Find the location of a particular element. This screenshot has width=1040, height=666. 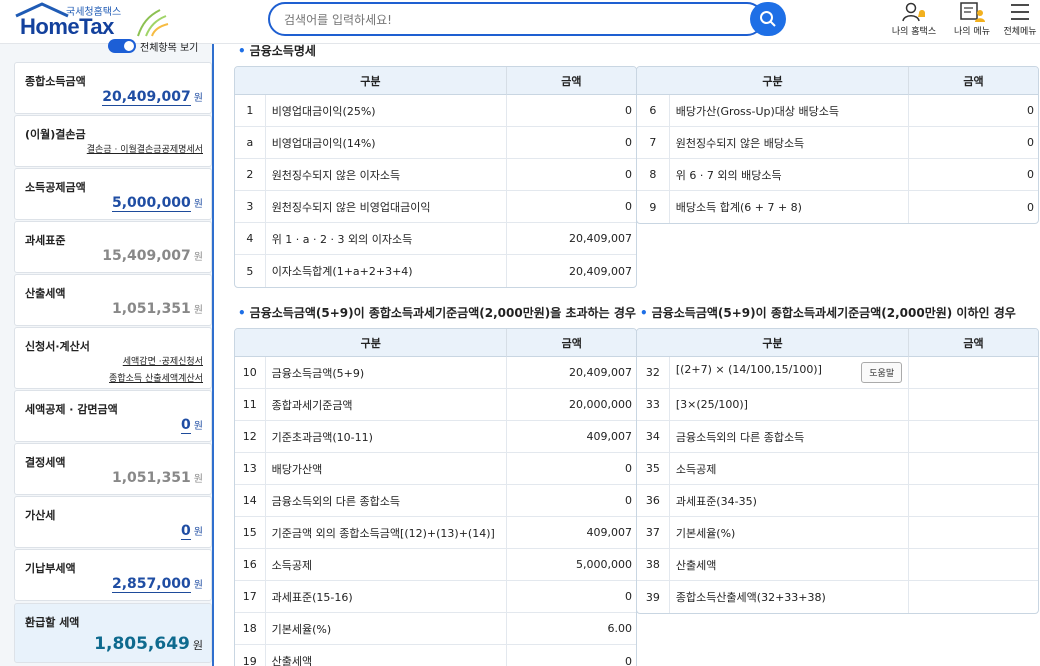

calculated-tax-statement-link: 종합소득 산출세액계산서 is located at coordinates (156, 377).